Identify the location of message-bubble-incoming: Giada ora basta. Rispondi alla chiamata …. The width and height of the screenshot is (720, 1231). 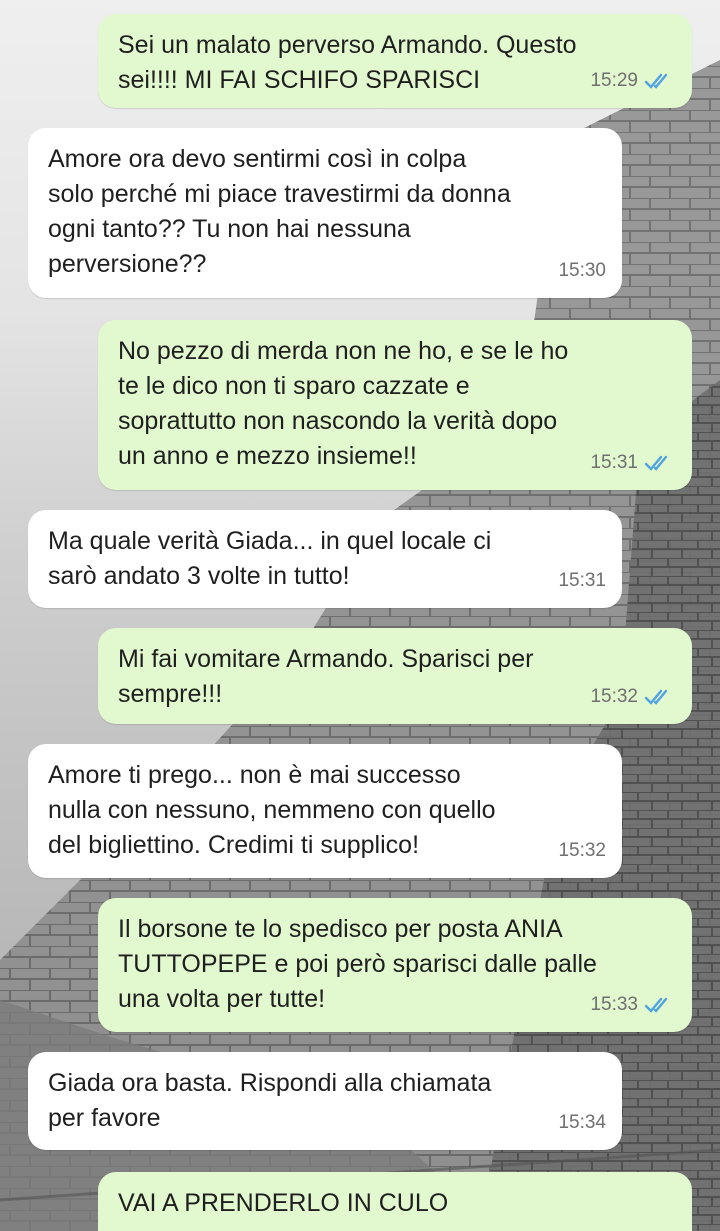
(325, 1101).